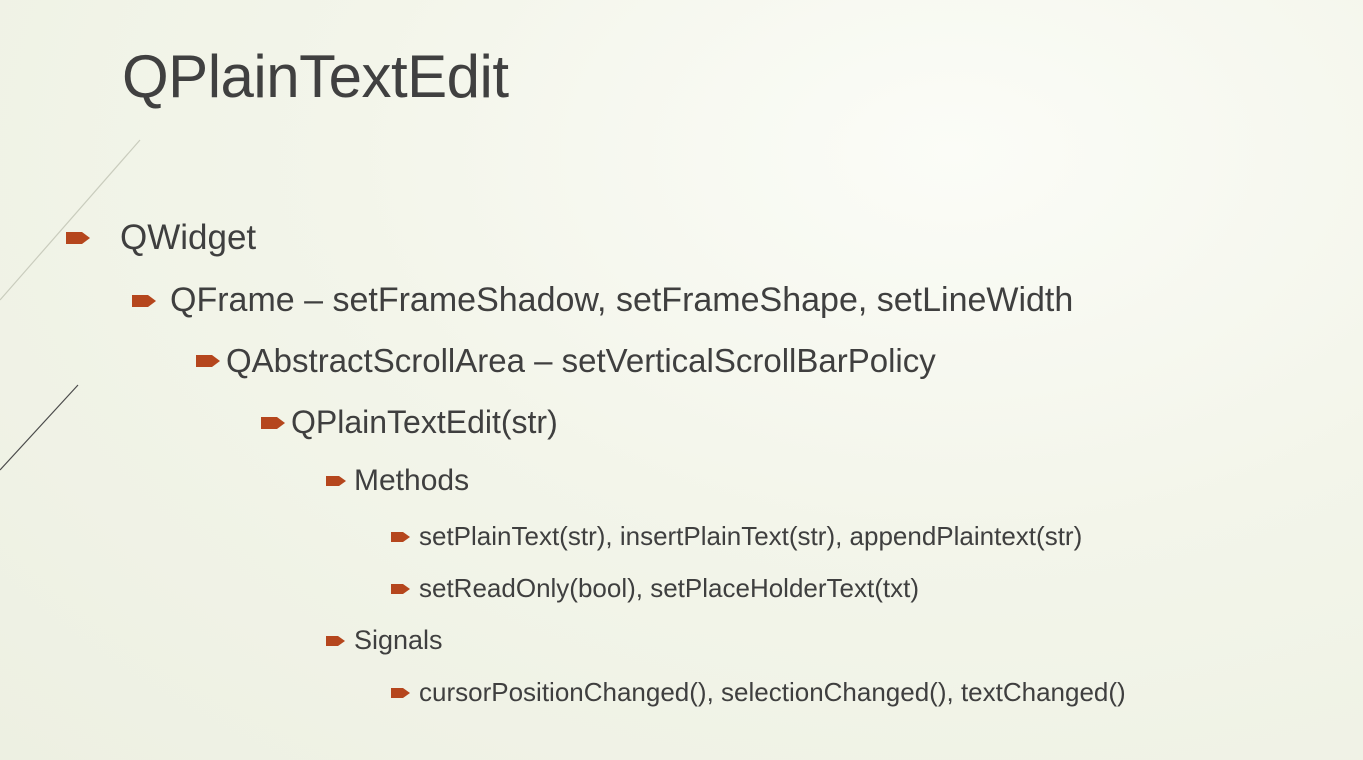  I want to click on bullet-qwidget: QWidget, so click(161, 238).